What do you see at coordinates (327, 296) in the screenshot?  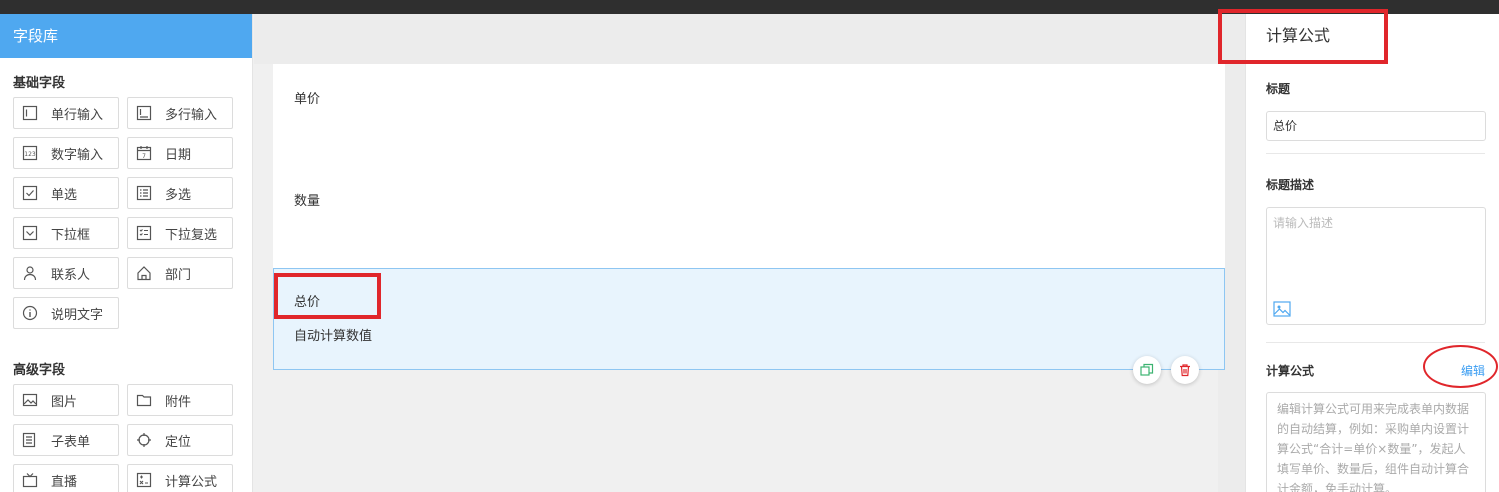 I see `highlight-total-label` at bounding box center [327, 296].